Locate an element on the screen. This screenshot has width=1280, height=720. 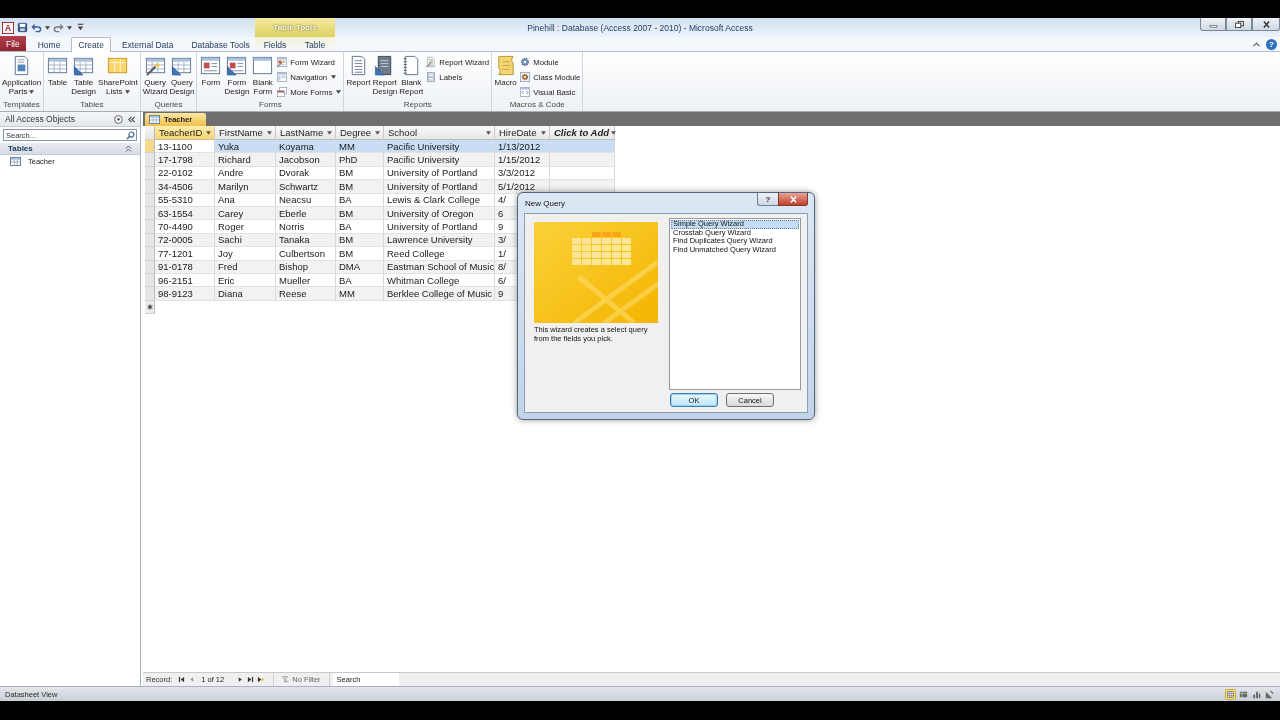
ribbon-button: Report is located at coordinates (358, 70).